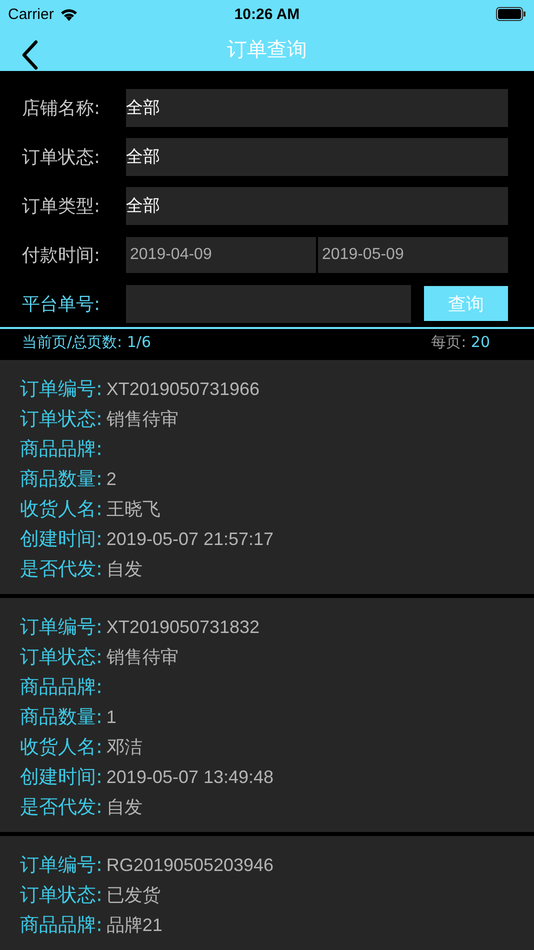  What do you see at coordinates (111, 717) in the screenshot?
I see `field-value: 1` at bounding box center [111, 717].